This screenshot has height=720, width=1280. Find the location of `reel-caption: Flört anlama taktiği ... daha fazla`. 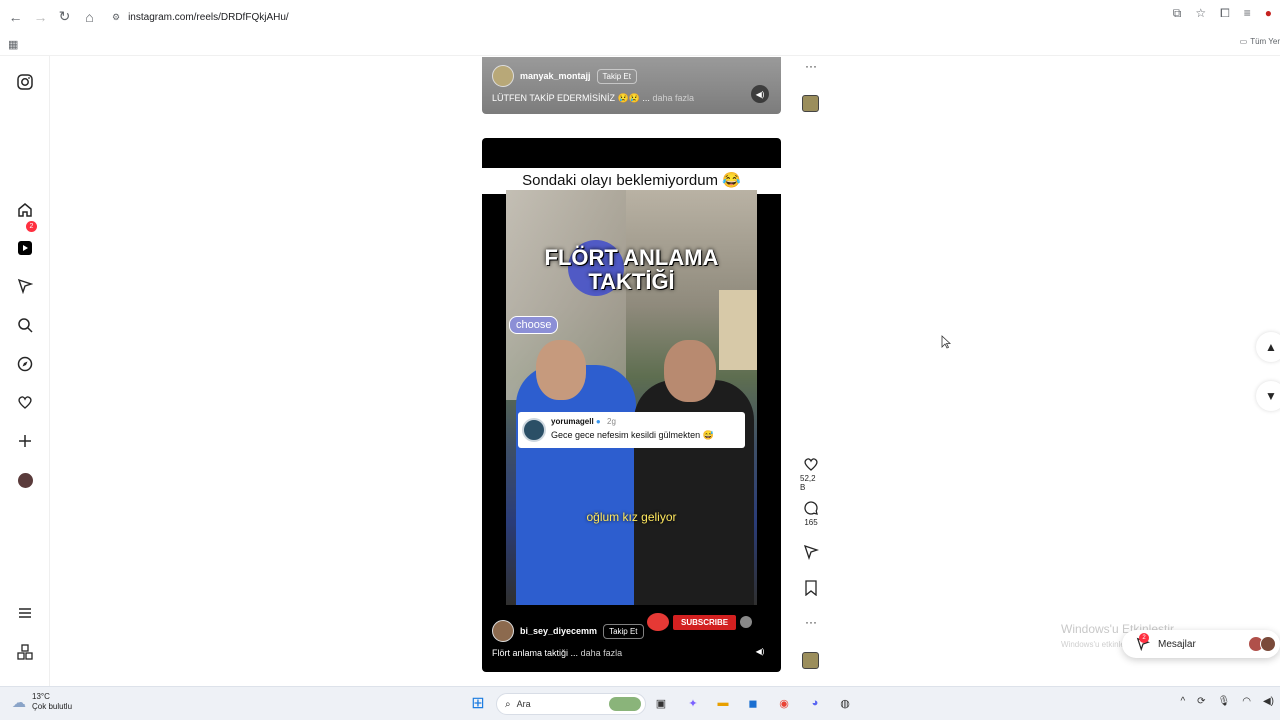

reel-caption: Flört anlama taktiği ... daha fazla is located at coordinates (557, 653).